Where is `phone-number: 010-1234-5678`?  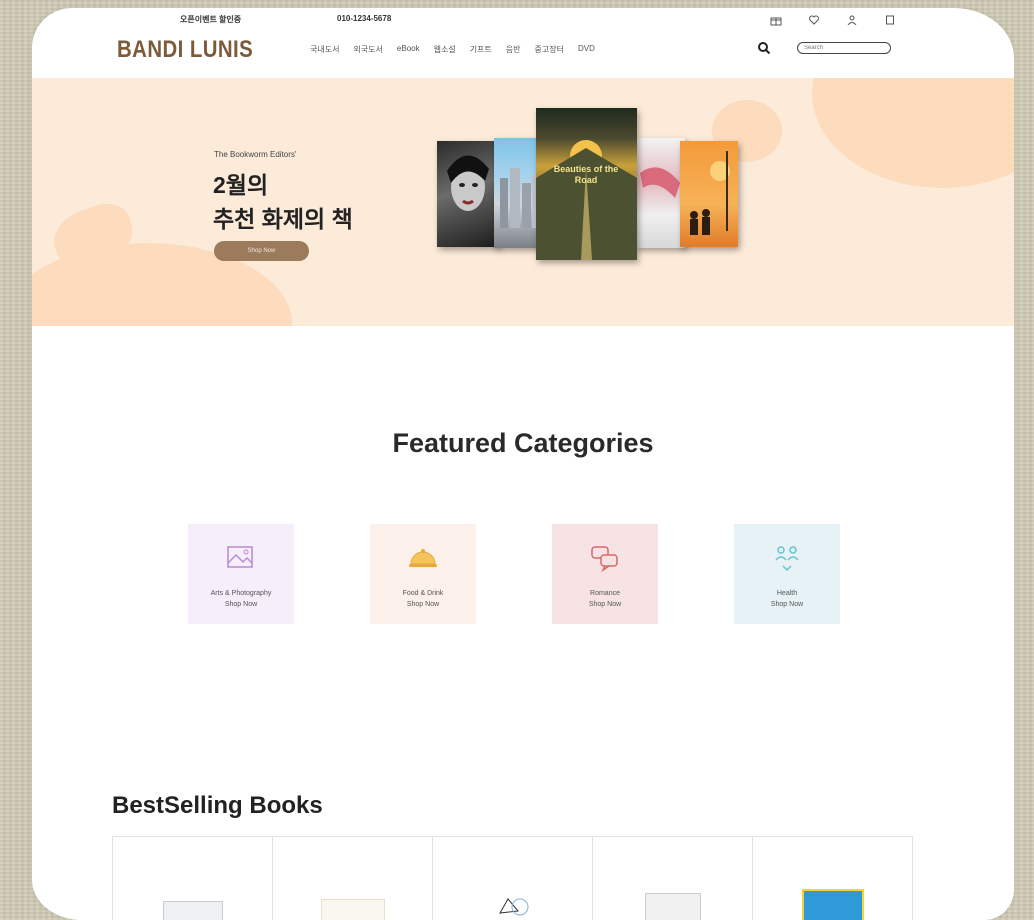
phone-number: 010-1234-5678 is located at coordinates (364, 18).